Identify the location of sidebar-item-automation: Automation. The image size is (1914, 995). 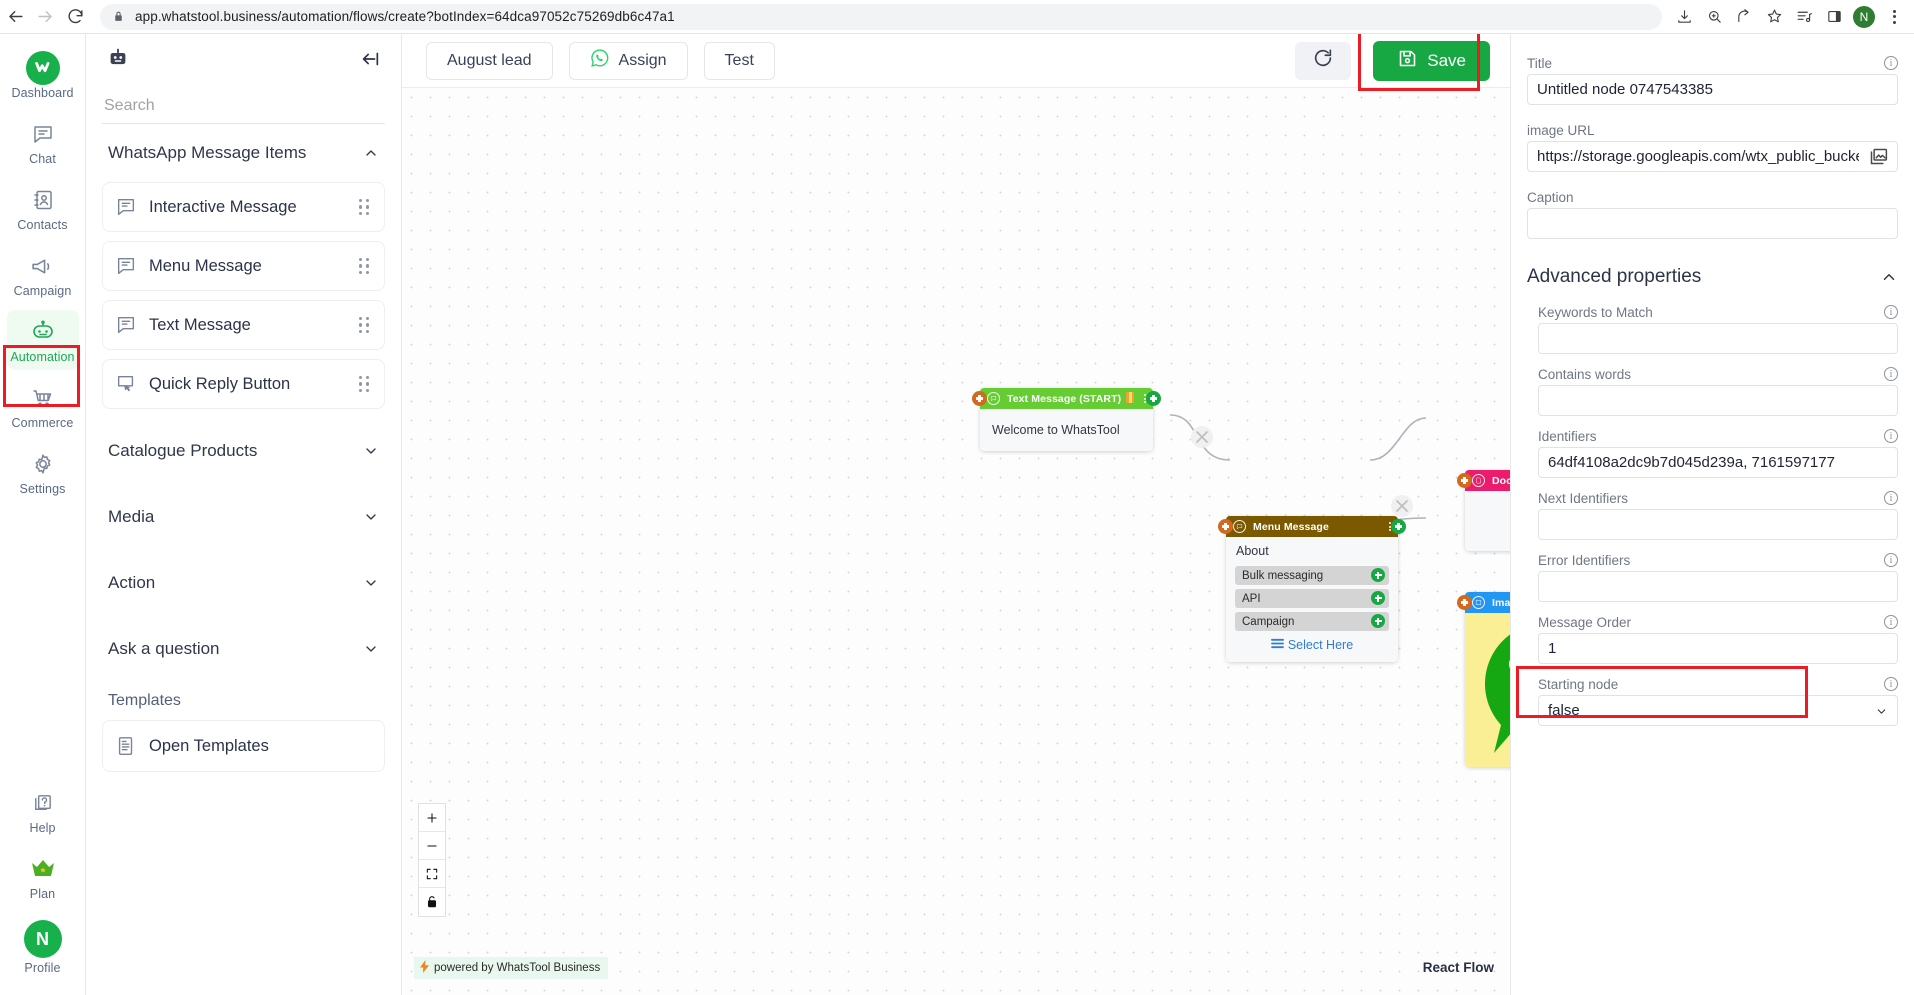
(42, 340).